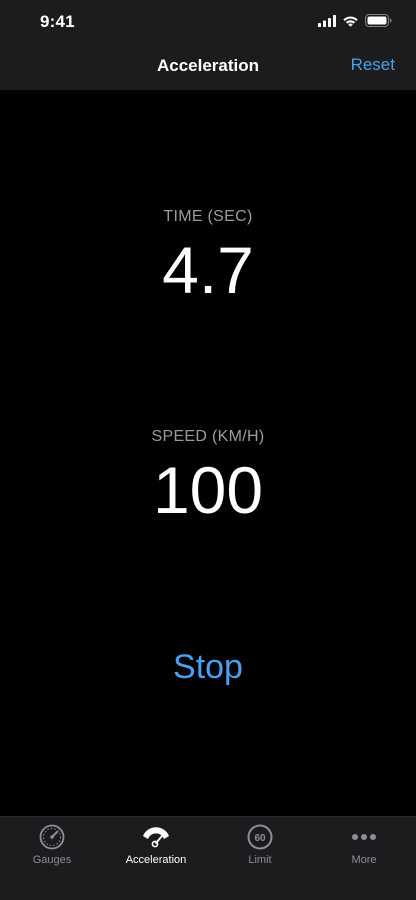  Describe the element at coordinates (52, 837) in the screenshot. I see `speedometer-gauge-icon` at that location.